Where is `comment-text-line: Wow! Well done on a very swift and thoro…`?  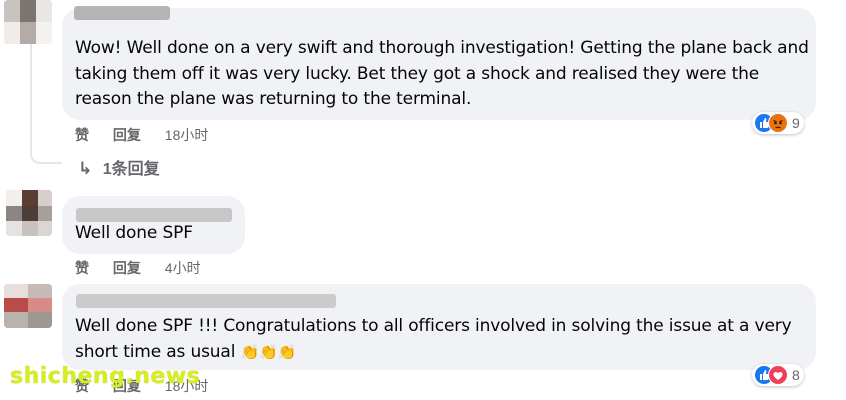 comment-text-line: Wow! Well done on a very swift and thoro… is located at coordinates (442, 48).